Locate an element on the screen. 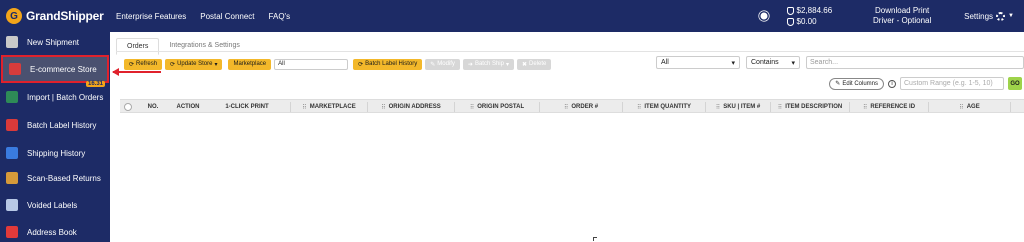  balances: $2,884.66 $0.00 is located at coordinates (809, 16).